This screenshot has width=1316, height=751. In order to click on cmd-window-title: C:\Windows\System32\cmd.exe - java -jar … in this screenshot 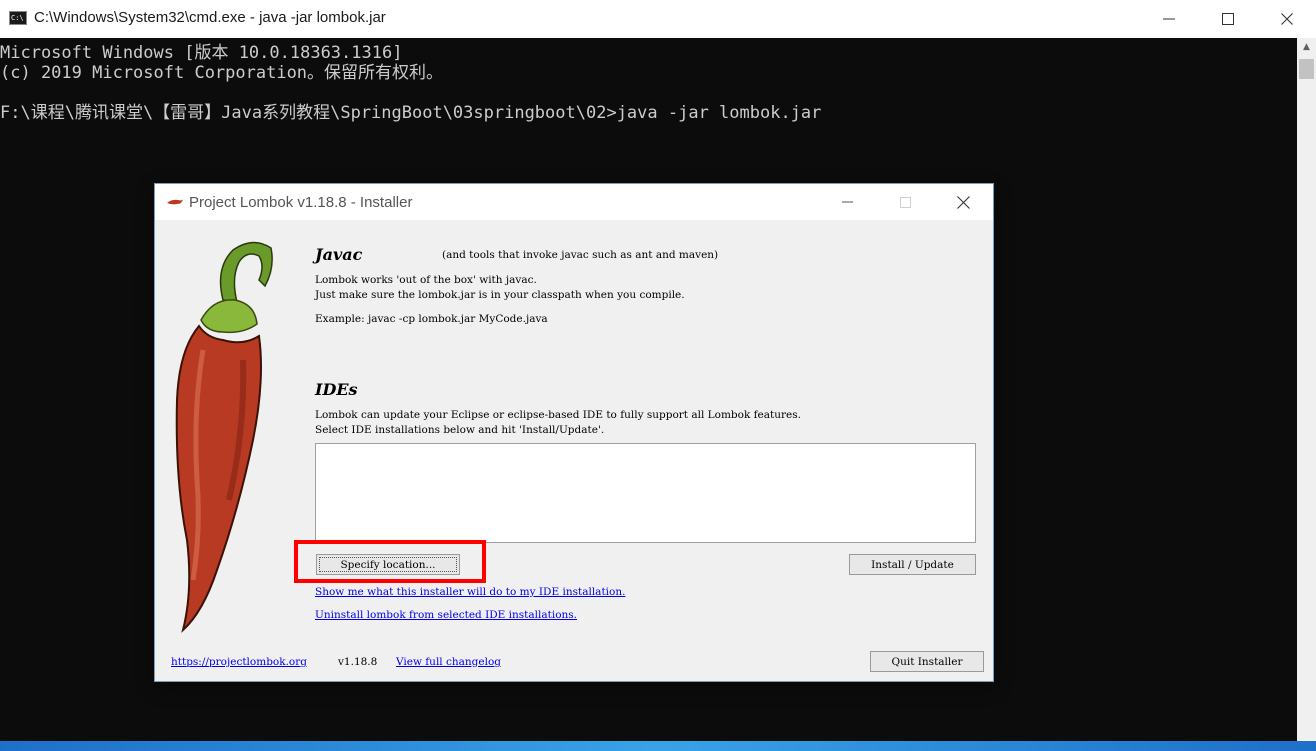, I will do `click(210, 17)`.